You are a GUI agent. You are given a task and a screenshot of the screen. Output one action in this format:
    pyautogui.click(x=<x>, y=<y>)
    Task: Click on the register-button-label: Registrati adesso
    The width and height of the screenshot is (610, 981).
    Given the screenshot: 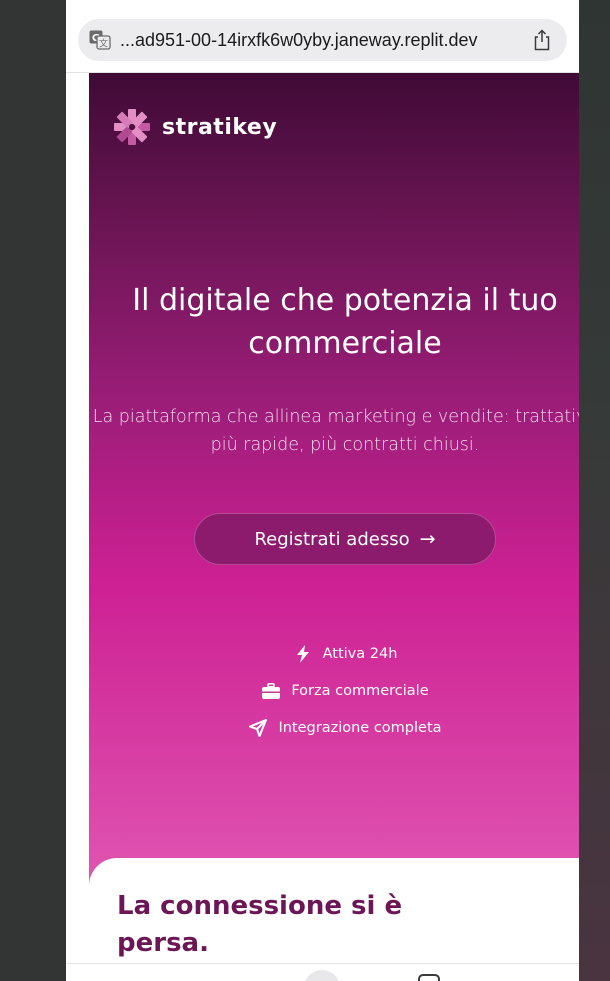 What is the action you would take?
    pyautogui.click(x=332, y=539)
    